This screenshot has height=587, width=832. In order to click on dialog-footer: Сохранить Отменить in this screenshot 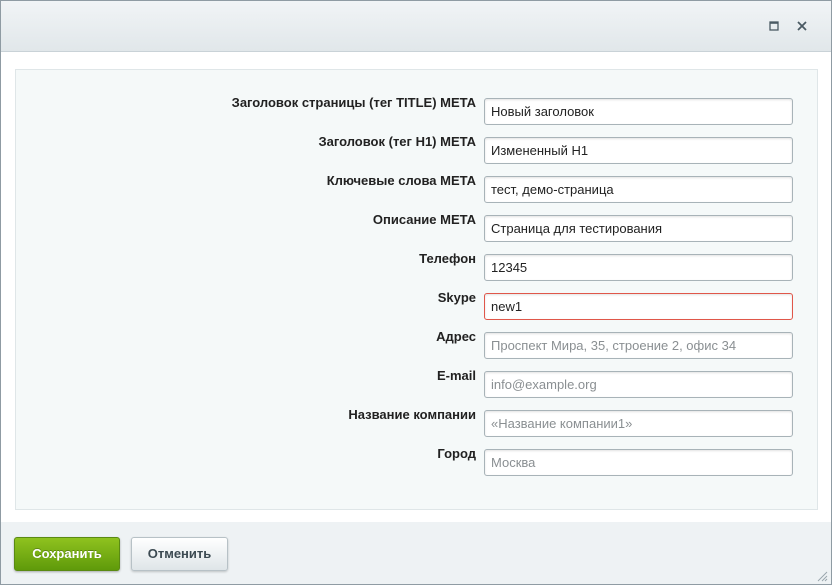, I will do `click(416, 553)`.